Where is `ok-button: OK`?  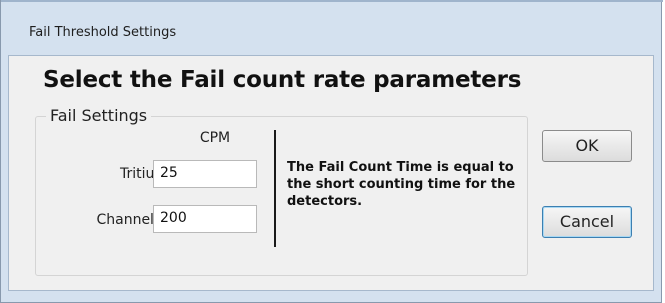 ok-button: OK is located at coordinates (587, 146).